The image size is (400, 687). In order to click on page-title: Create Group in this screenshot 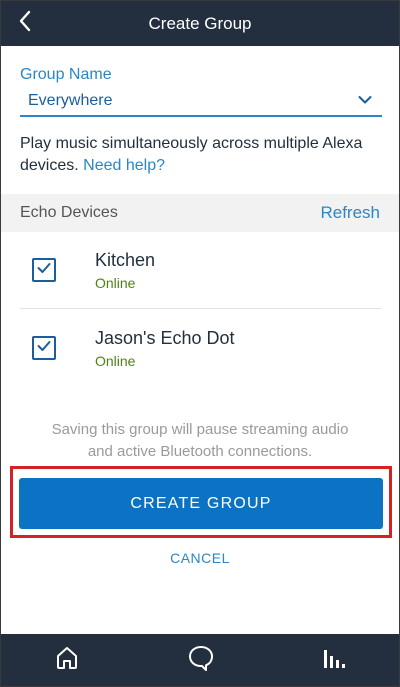, I will do `click(200, 23)`.